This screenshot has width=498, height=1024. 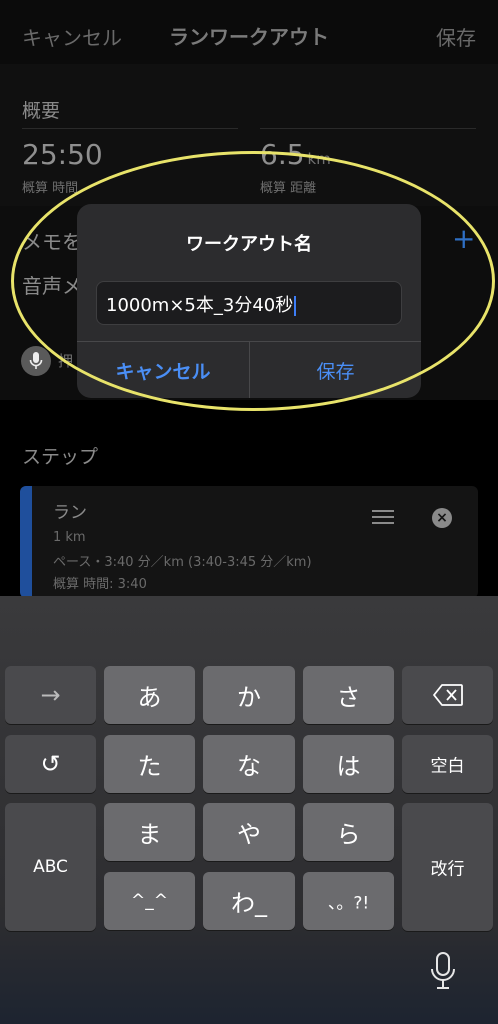 I want to click on key-abc: ABC, so click(x=50, y=867).